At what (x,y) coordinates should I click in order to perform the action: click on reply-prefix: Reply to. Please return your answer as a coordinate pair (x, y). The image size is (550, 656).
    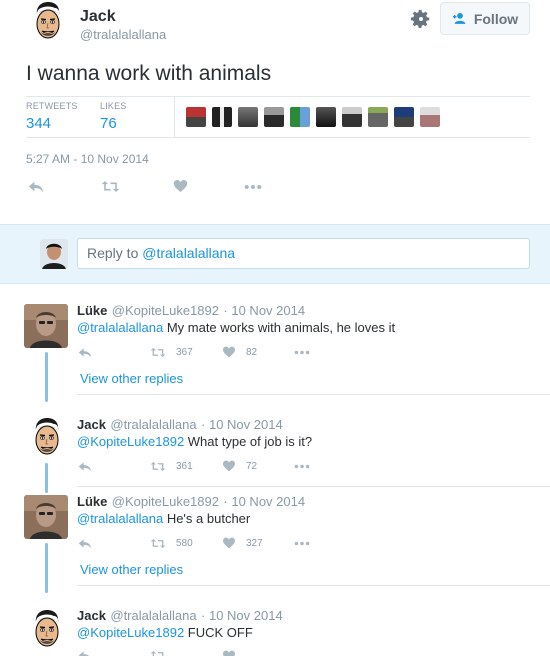
    Looking at the image, I should click on (115, 253).